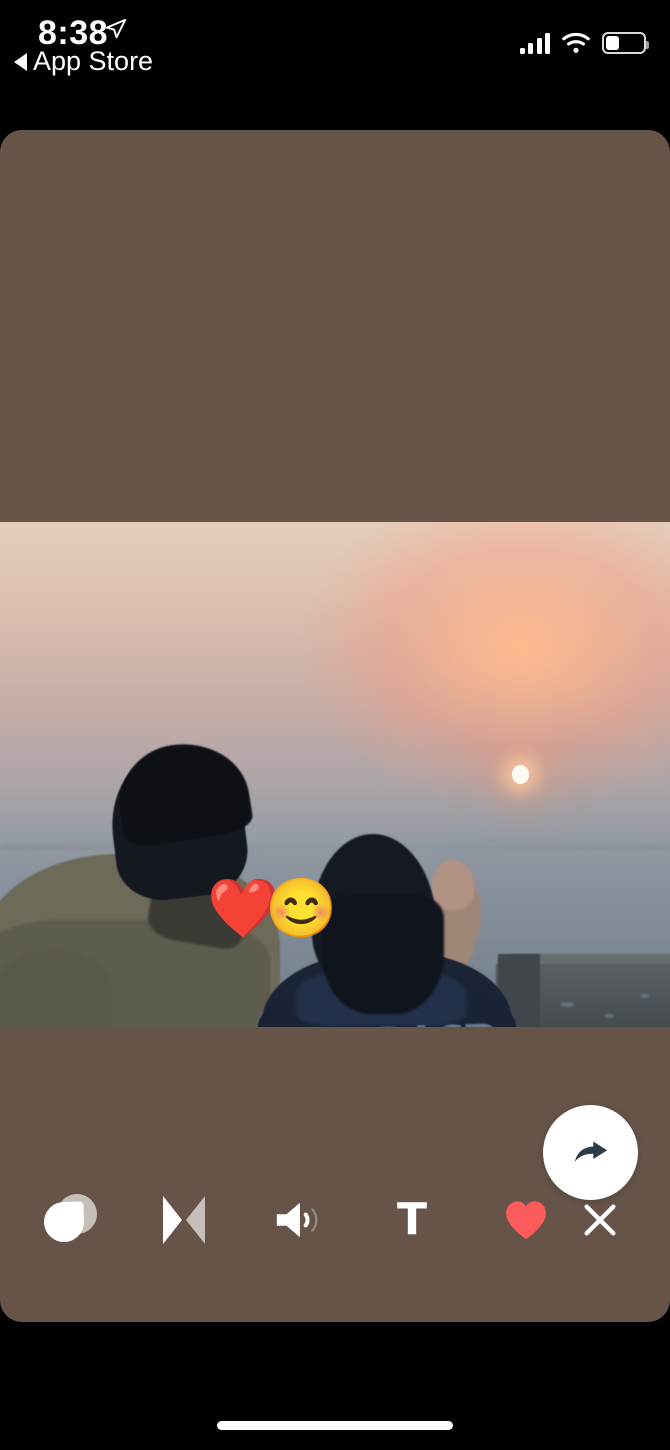 The height and width of the screenshot is (1450, 670). What do you see at coordinates (55, 989) in the screenshot?
I see `man-arm` at bounding box center [55, 989].